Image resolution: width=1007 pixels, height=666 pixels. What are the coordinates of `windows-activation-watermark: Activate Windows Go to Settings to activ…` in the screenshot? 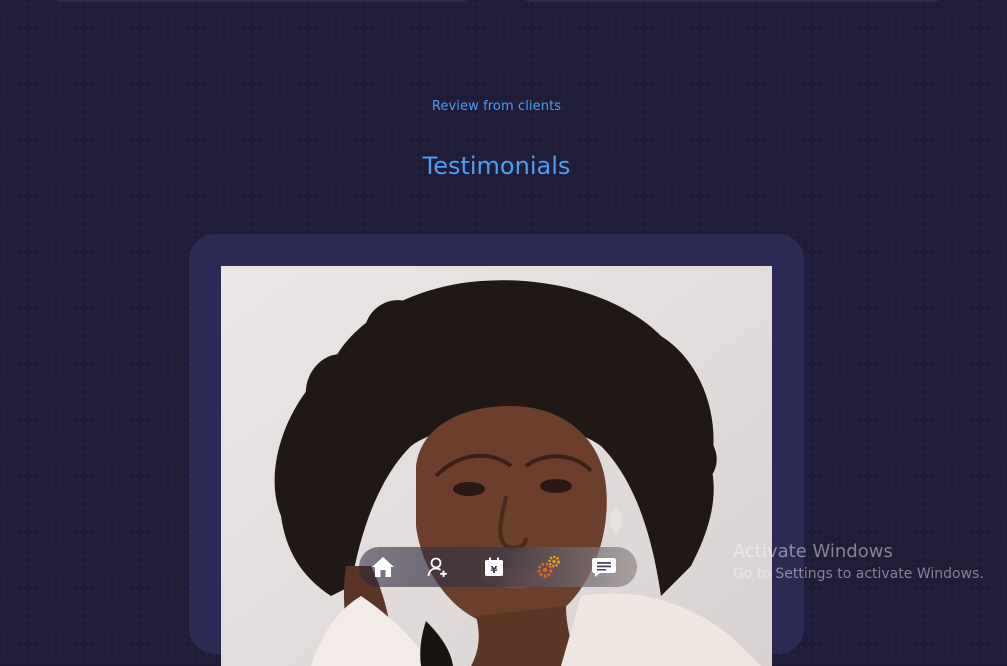 It's located at (858, 563).